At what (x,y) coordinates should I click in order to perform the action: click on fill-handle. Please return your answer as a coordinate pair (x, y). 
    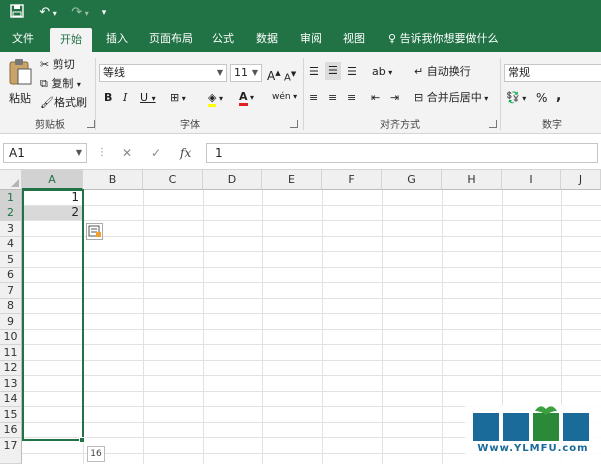
    Looking at the image, I should click on (82, 440).